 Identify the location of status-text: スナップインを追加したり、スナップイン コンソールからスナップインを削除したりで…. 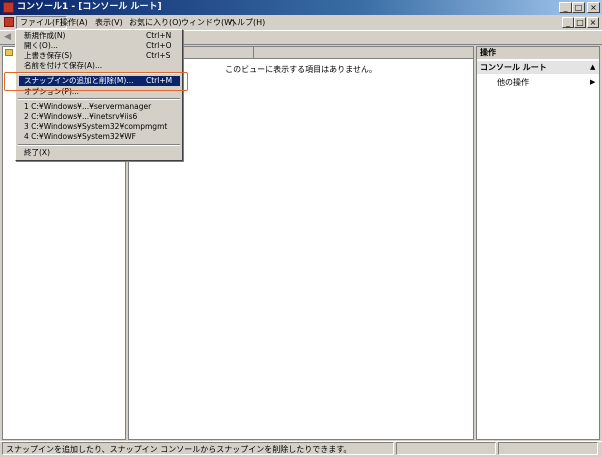
(198, 448).